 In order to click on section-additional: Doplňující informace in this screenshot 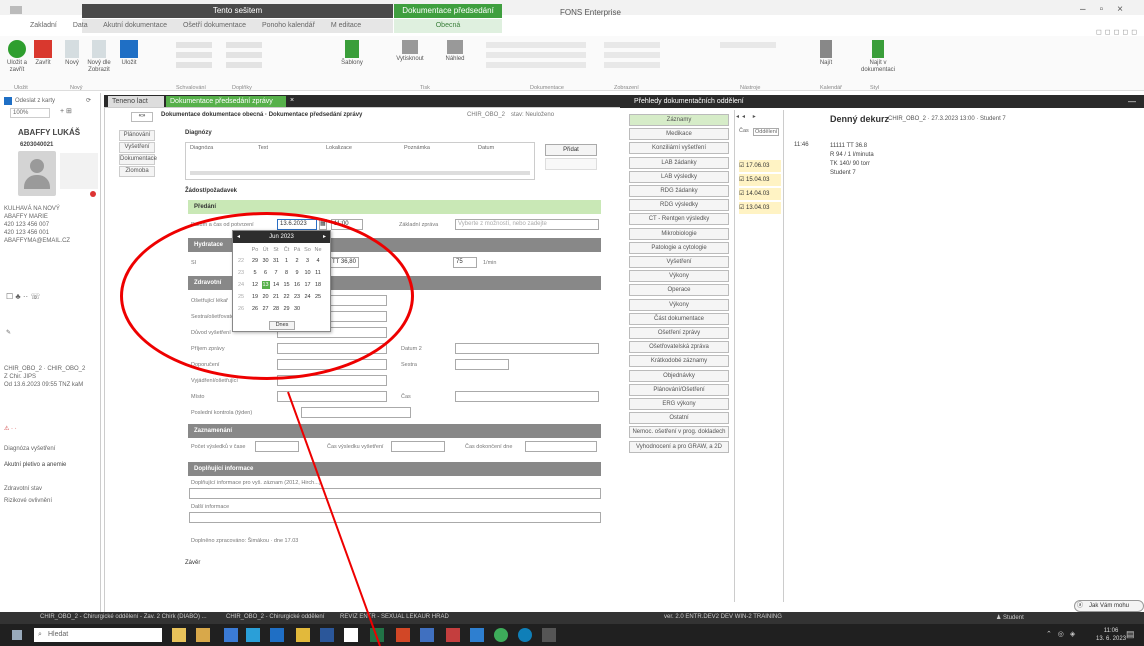, I will do `click(394, 469)`.